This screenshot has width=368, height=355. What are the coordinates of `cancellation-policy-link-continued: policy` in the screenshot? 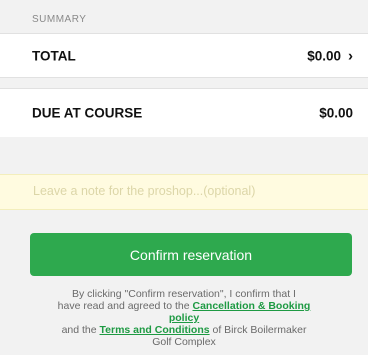 It's located at (184, 318).